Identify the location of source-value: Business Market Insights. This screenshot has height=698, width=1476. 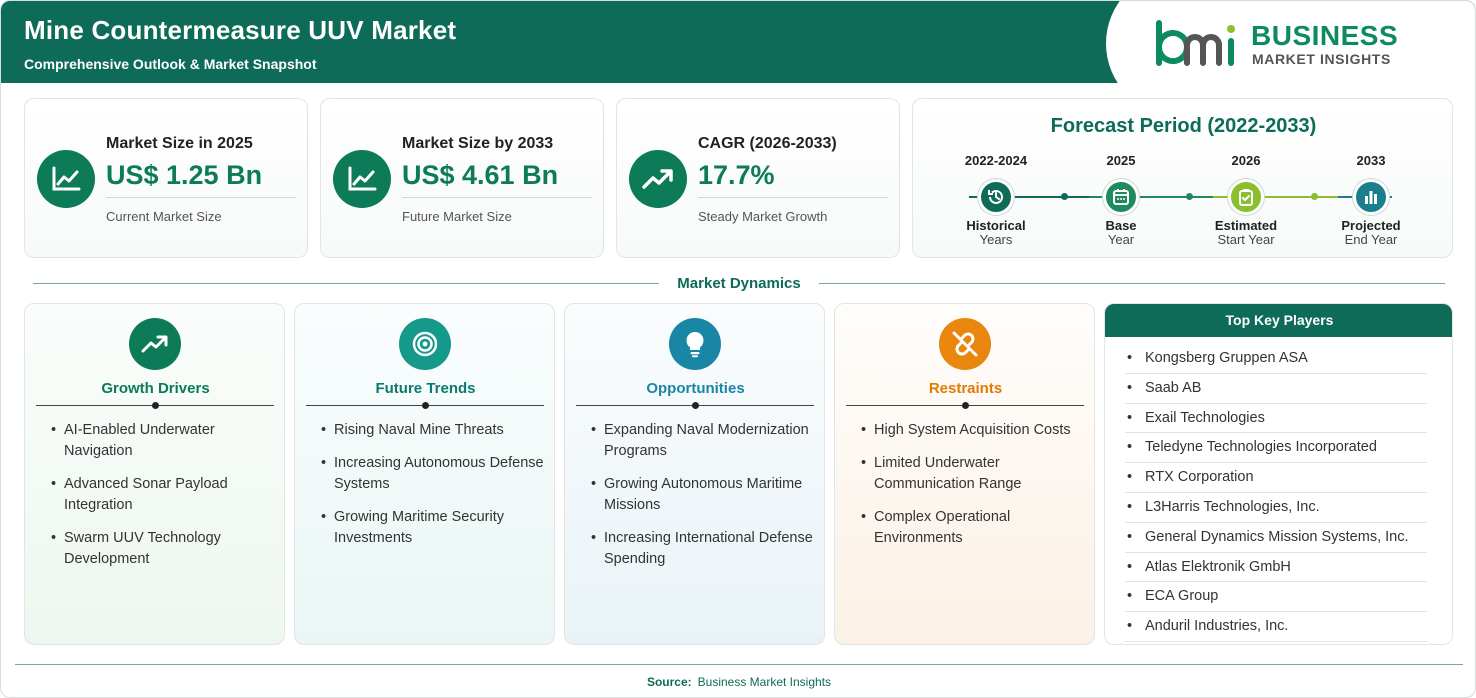
(764, 682).